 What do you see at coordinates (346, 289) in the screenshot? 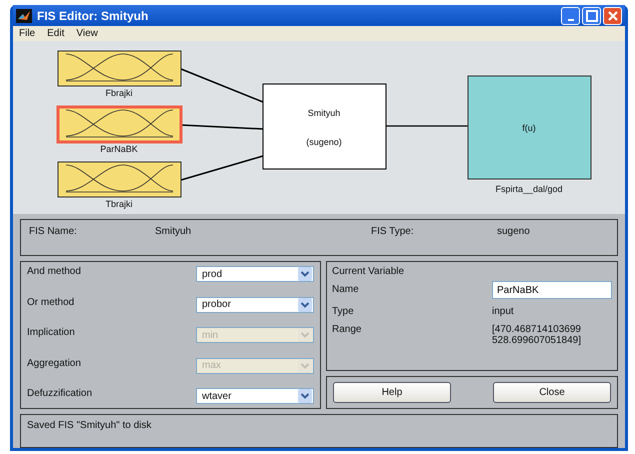
I see `field-label: Name` at bounding box center [346, 289].